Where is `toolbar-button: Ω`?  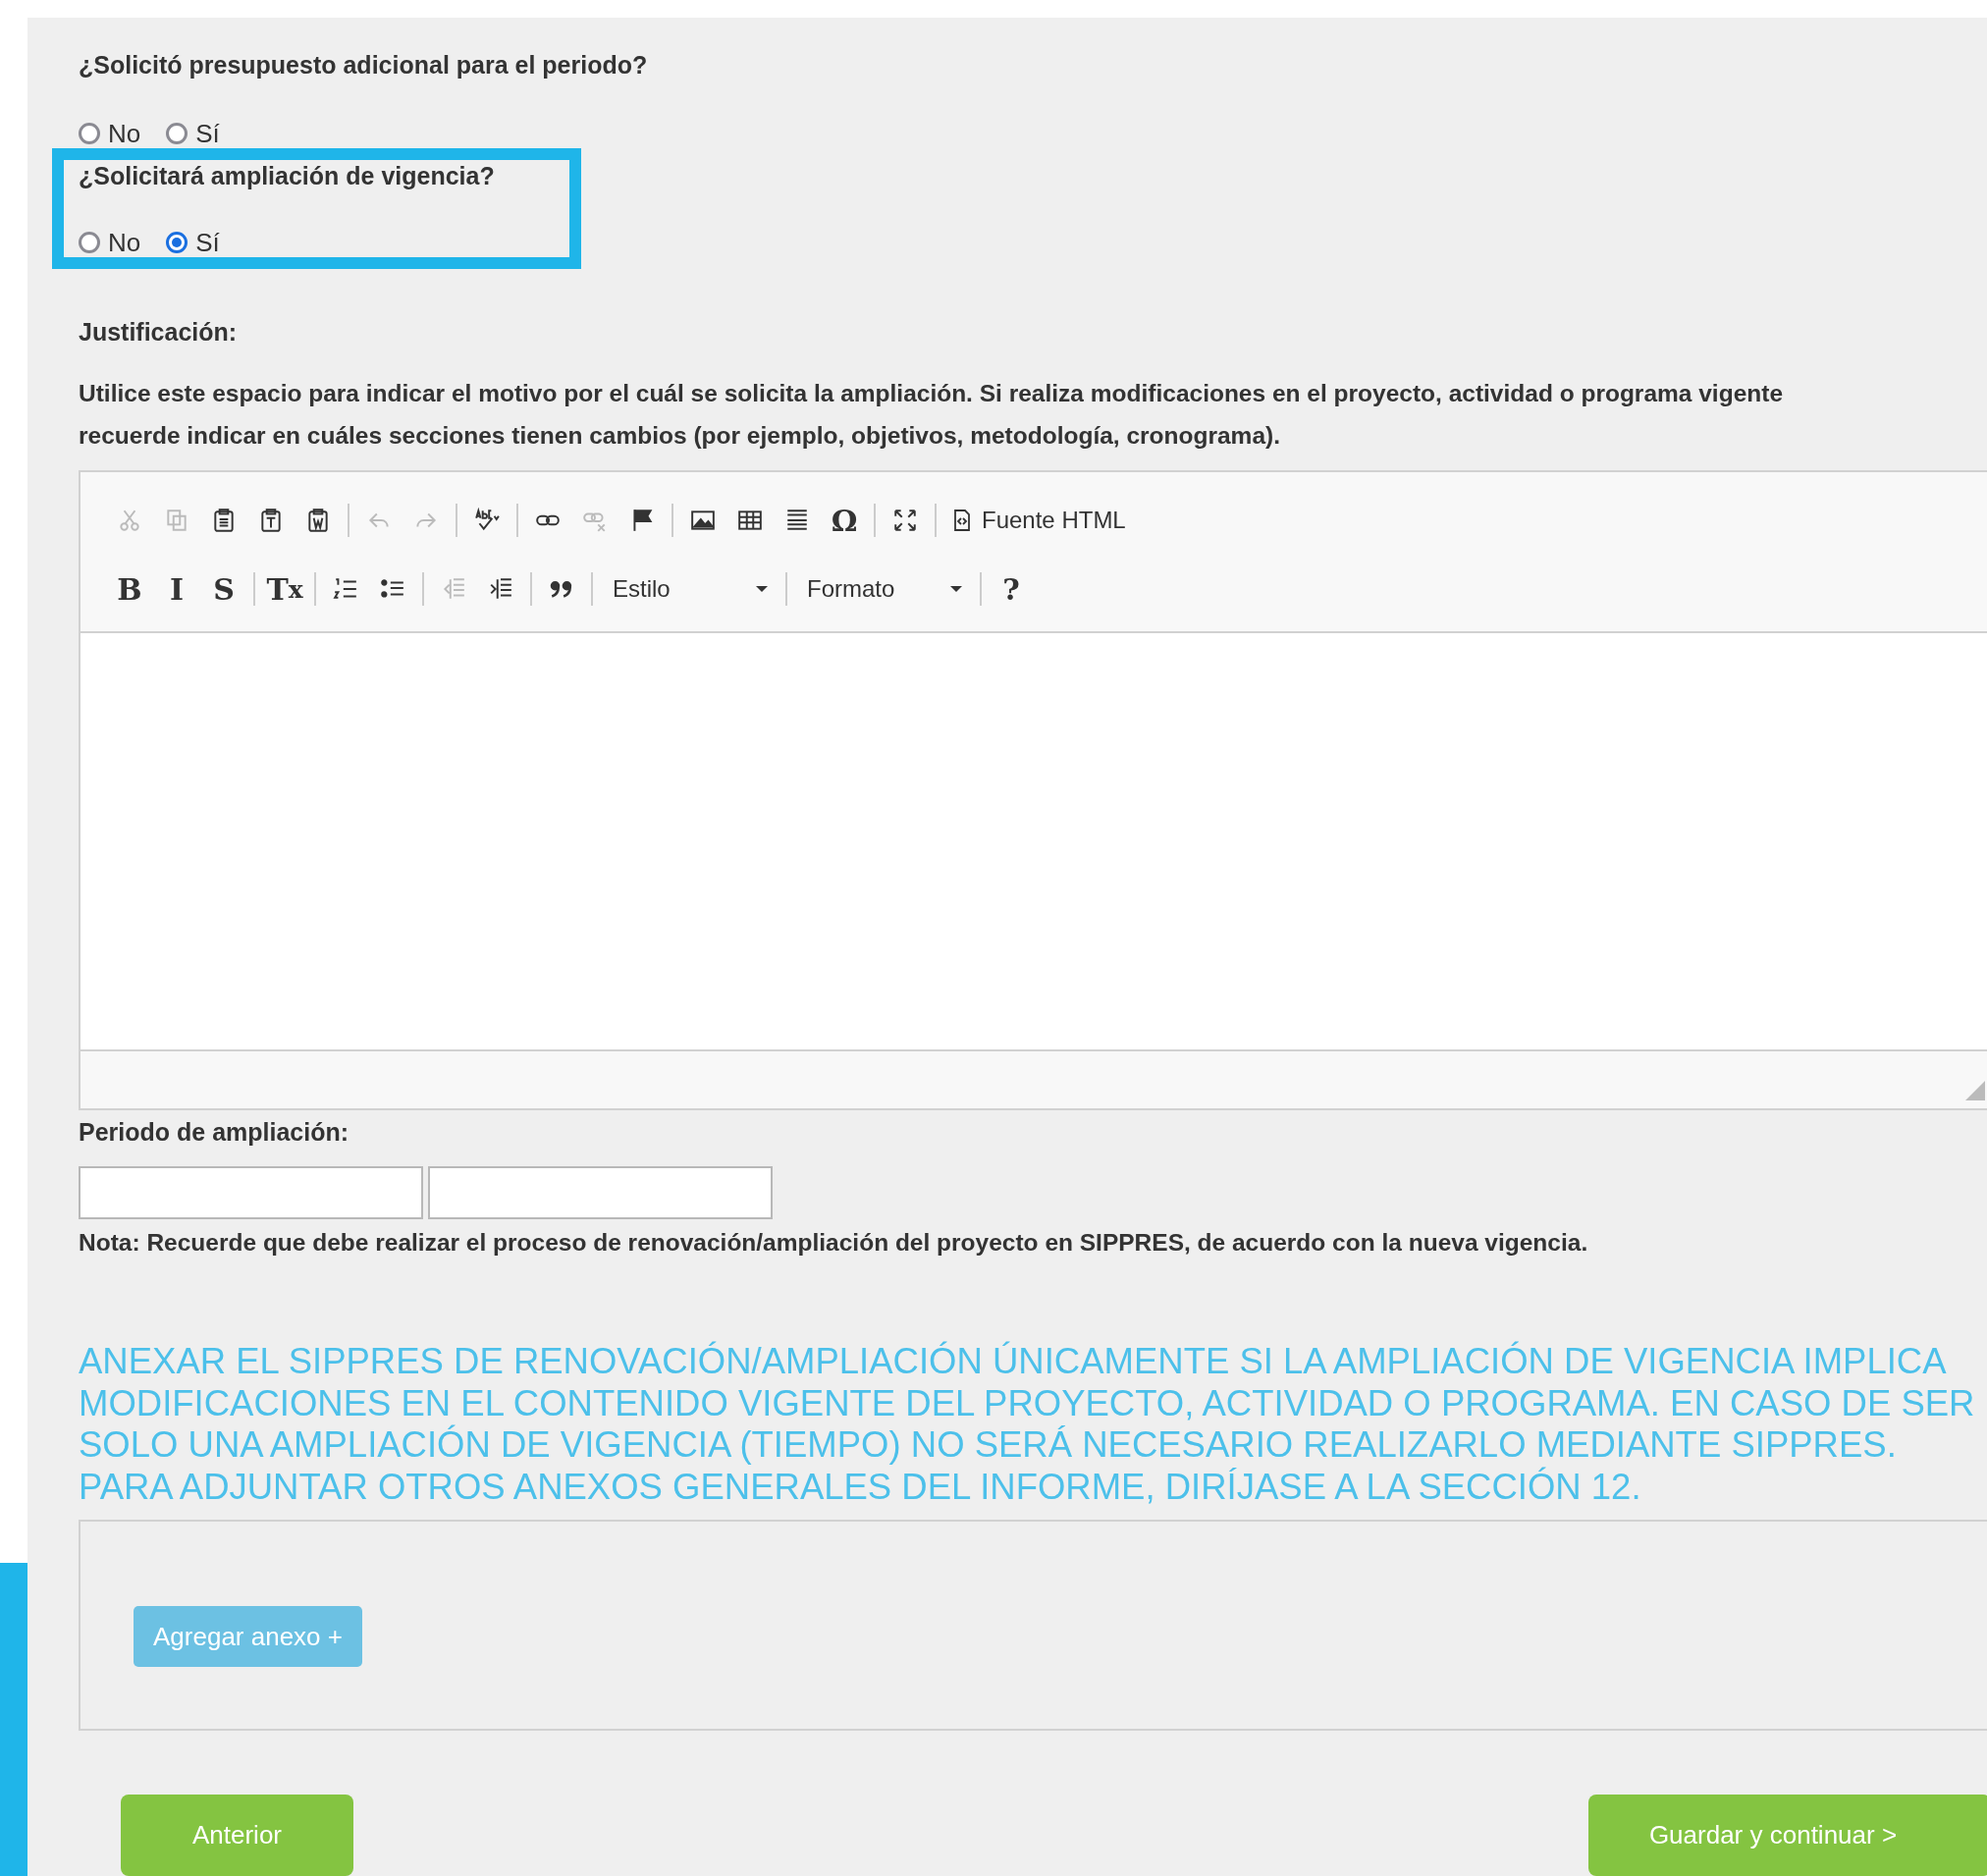
toolbar-button: Ω is located at coordinates (844, 521).